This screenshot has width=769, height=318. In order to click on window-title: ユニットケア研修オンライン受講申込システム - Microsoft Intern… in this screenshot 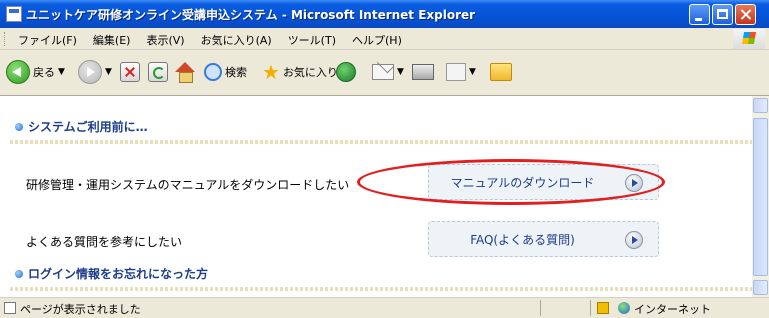, I will do `click(251, 15)`.